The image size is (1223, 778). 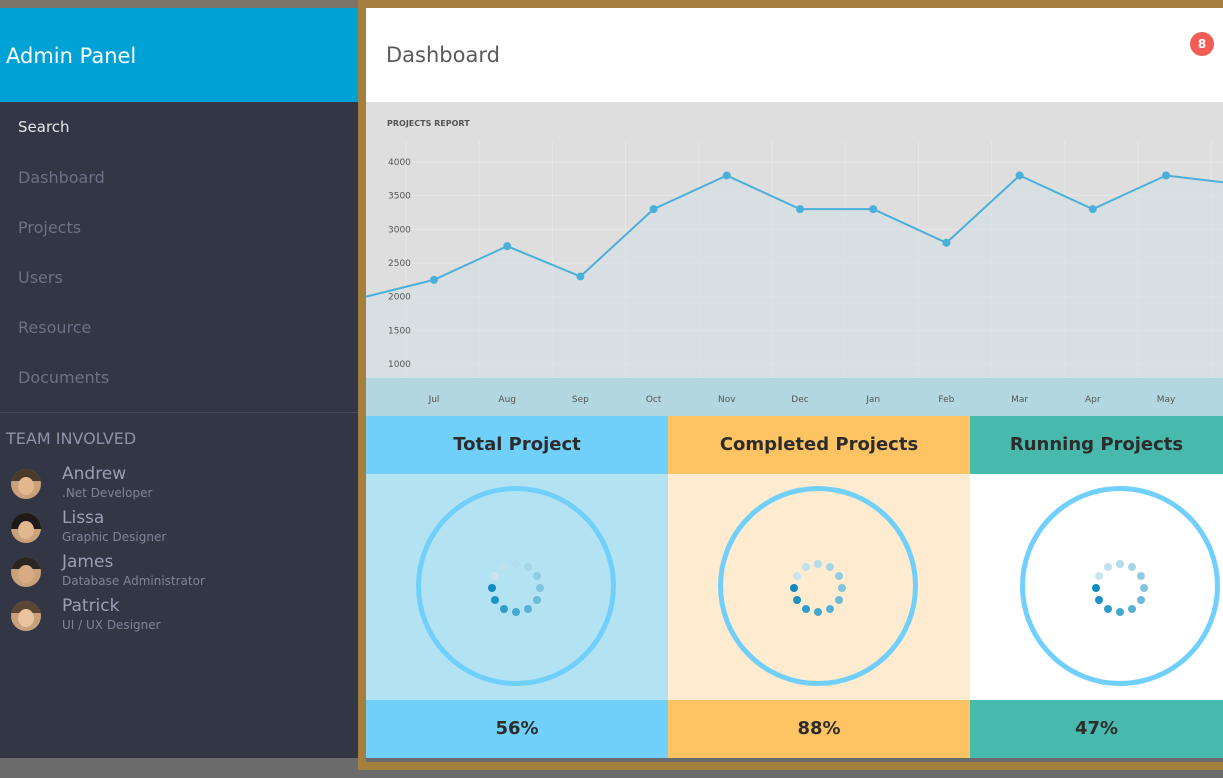 What do you see at coordinates (1202, 44) in the screenshot?
I see `notification-badge: 8` at bounding box center [1202, 44].